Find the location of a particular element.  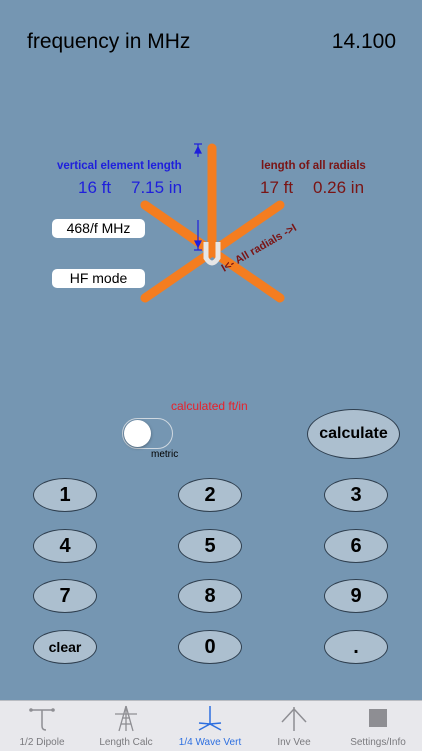

dipole-icon is located at coordinates (42, 719).